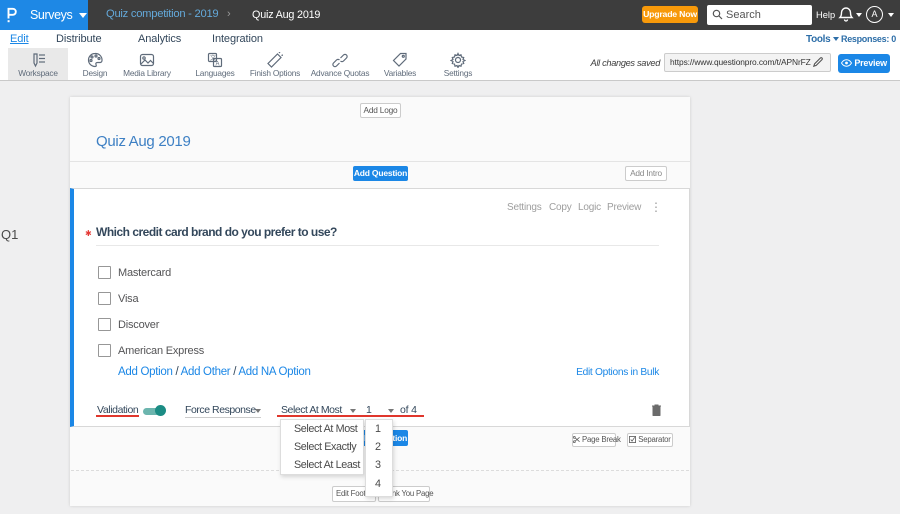  What do you see at coordinates (218, 65) in the screenshot?
I see `svg-text: A` at bounding box center [218, 65].